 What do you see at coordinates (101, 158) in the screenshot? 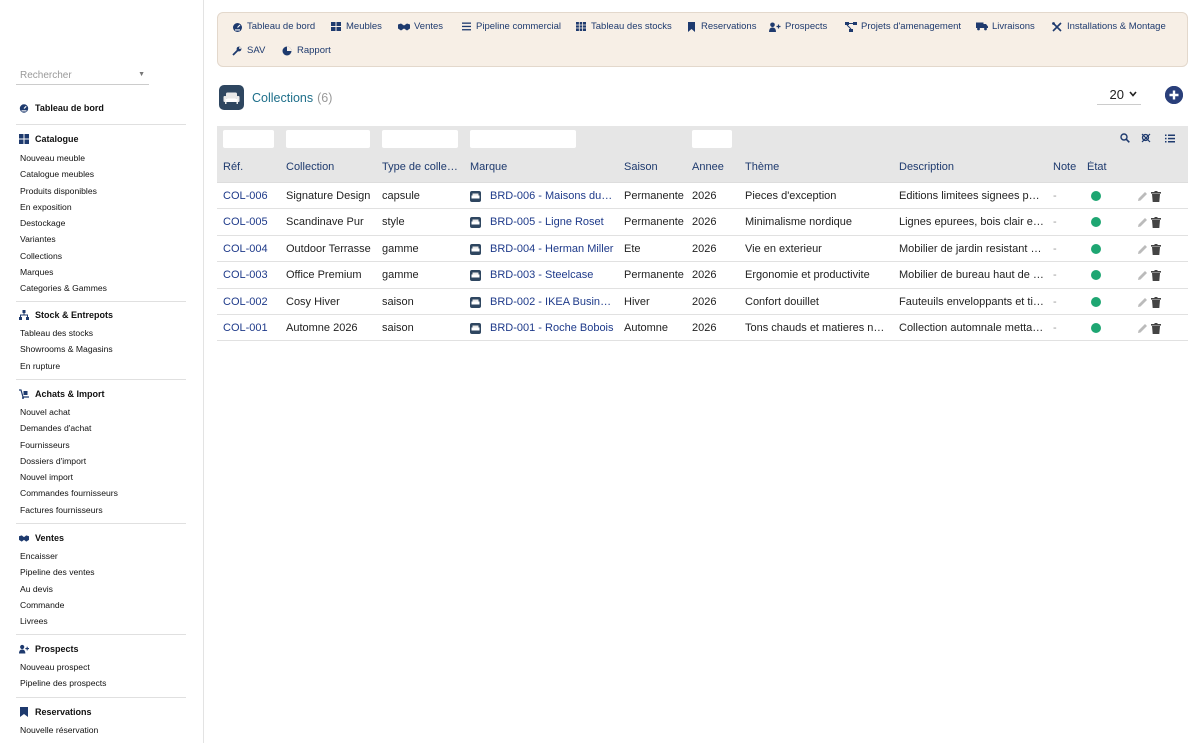
I see `sidebar-item-nouveau-meuble: Nouveau meuble` at bounding box center [101, 158].